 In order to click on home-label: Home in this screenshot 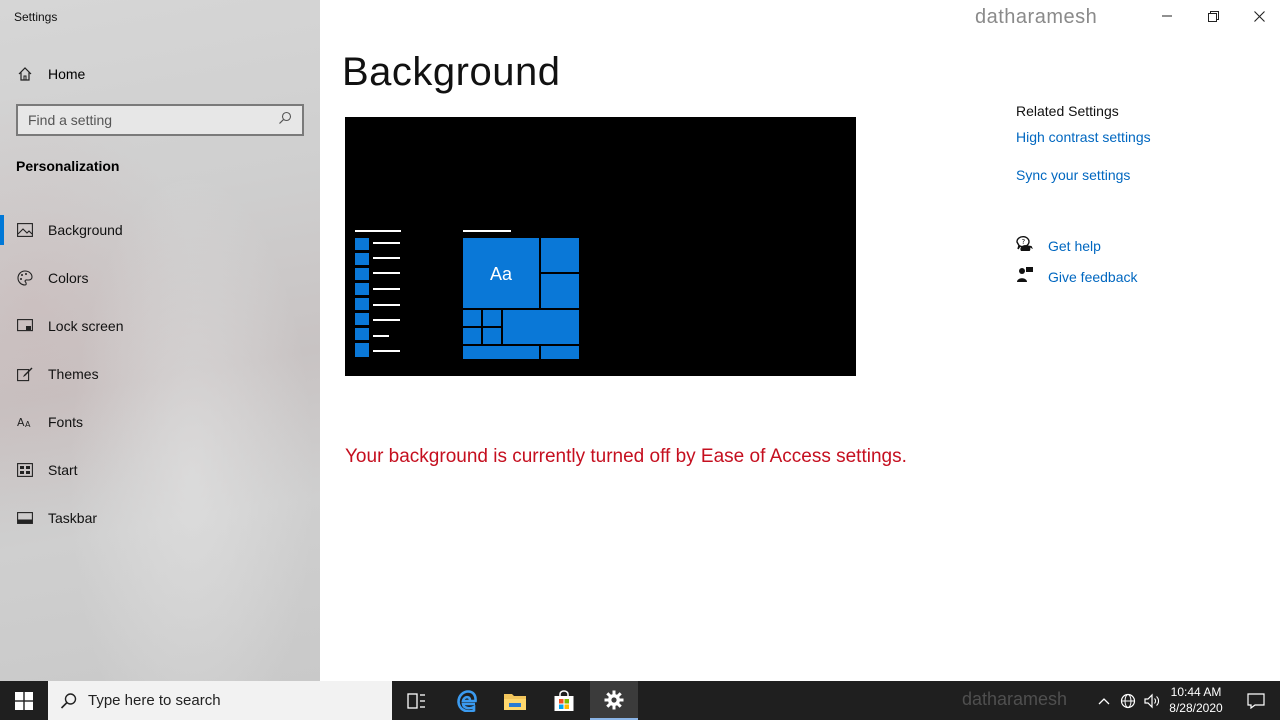, I will do `click(67, 74)`.